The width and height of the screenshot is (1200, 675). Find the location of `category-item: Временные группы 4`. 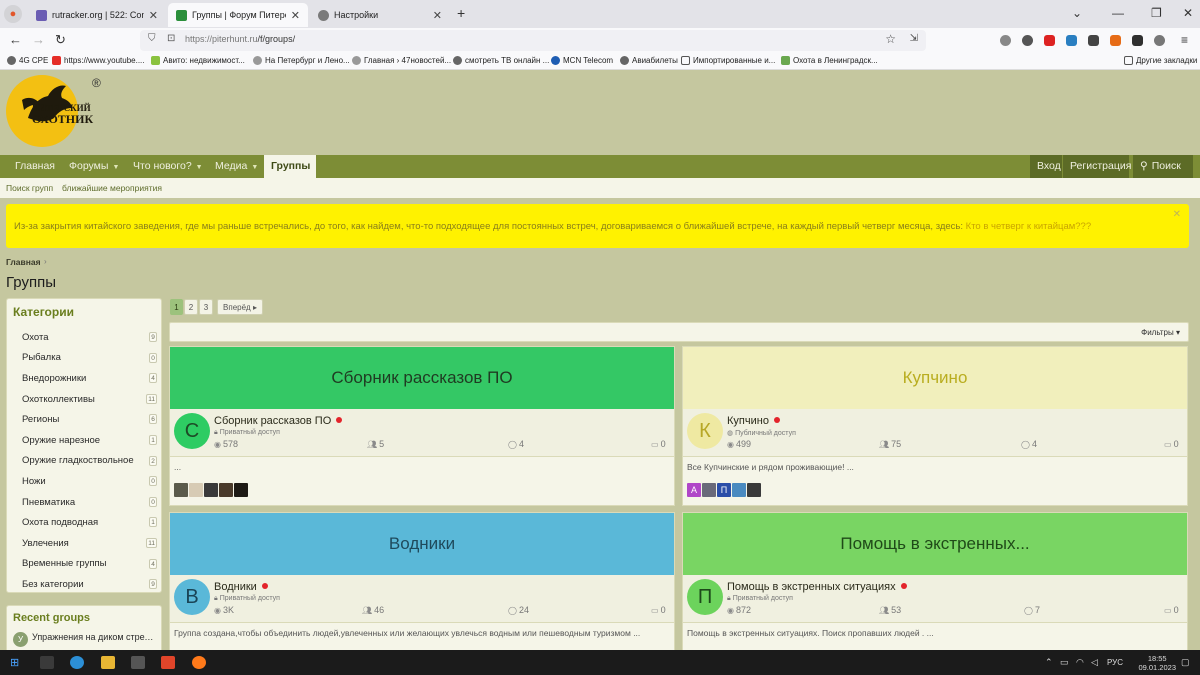

category-item: Временные группы 4 is located at coordinates (84, 564).